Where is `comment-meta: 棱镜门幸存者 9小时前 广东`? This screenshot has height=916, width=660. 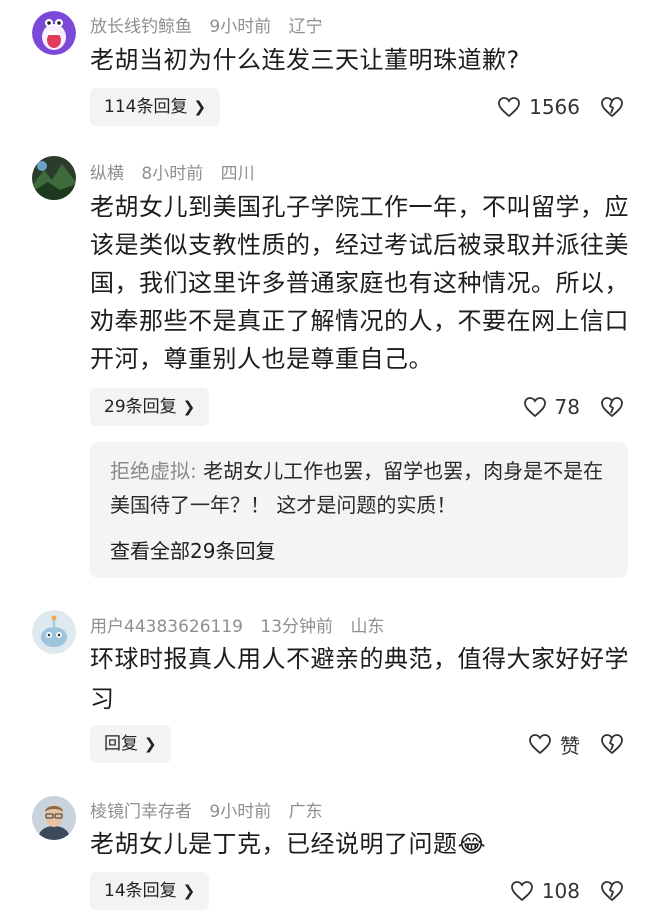
comment-meta: 棱镜门幸存者 9小时前 广东 is located at coordinates (212, 809).